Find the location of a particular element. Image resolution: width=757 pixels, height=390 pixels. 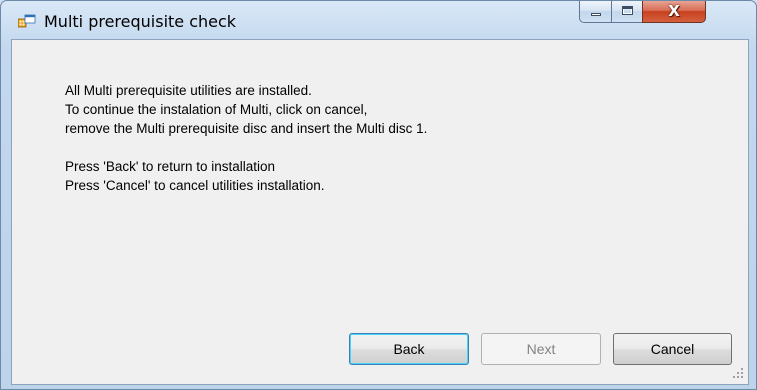

minimize-icon is located at coordinates (596, 14).